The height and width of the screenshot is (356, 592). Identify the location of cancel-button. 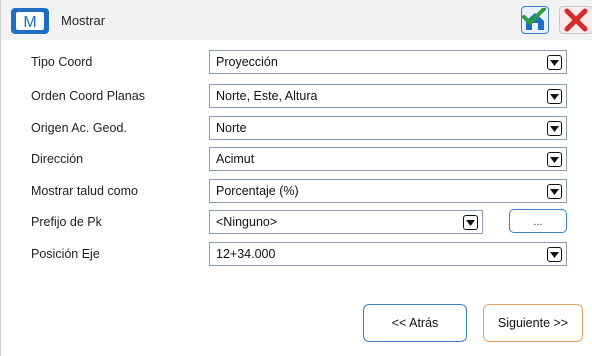
(575, 20).